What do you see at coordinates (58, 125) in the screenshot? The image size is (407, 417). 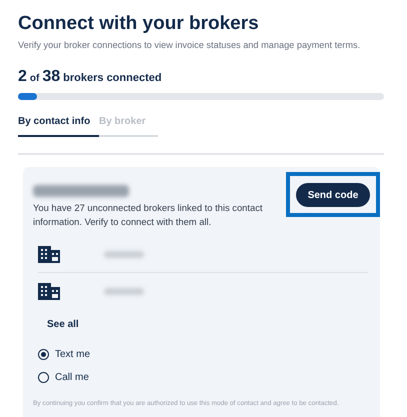 I see `tab: By contact info` at bounding box center [58, 125].